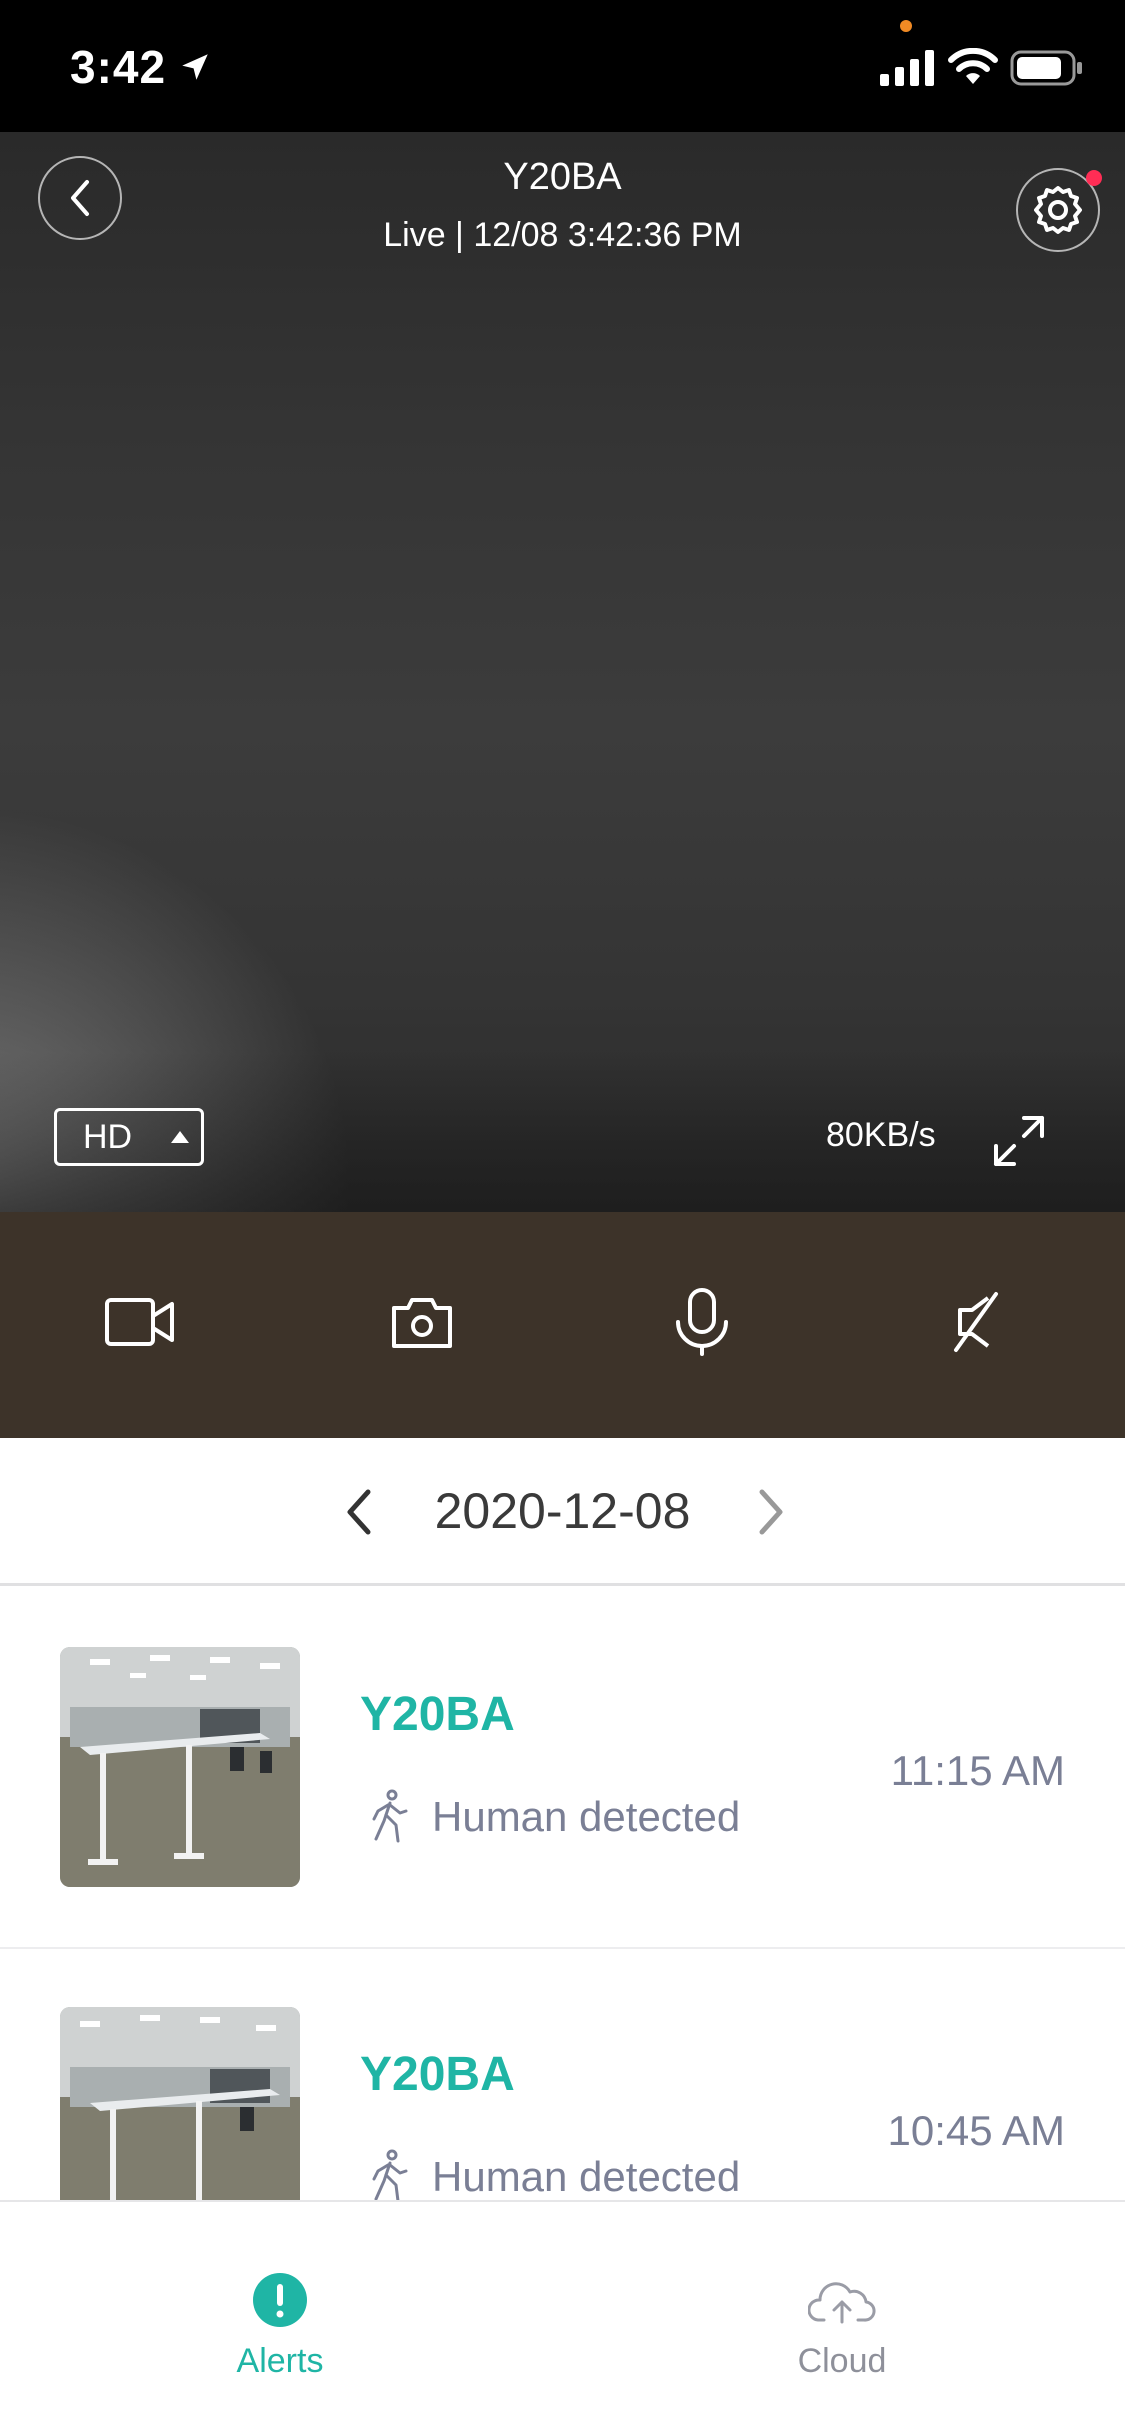  I want to click on current-date: 2020-12-08, so click(562, 1511).